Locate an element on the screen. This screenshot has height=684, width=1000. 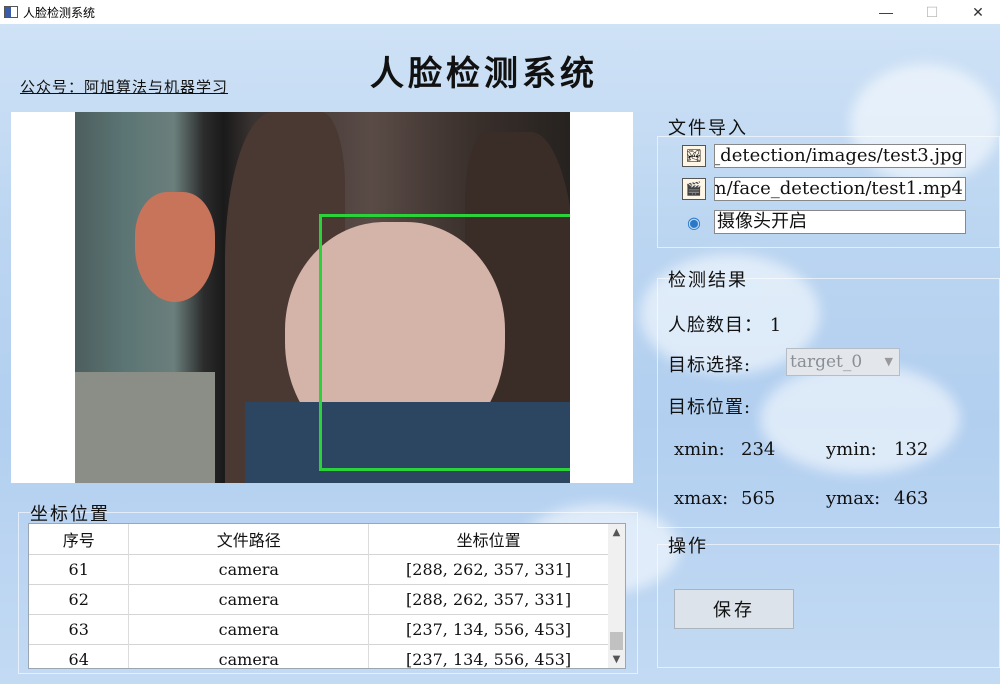
table-header-row: 序号 文件路径 坐标位置 is located at coordinates (319, 539).